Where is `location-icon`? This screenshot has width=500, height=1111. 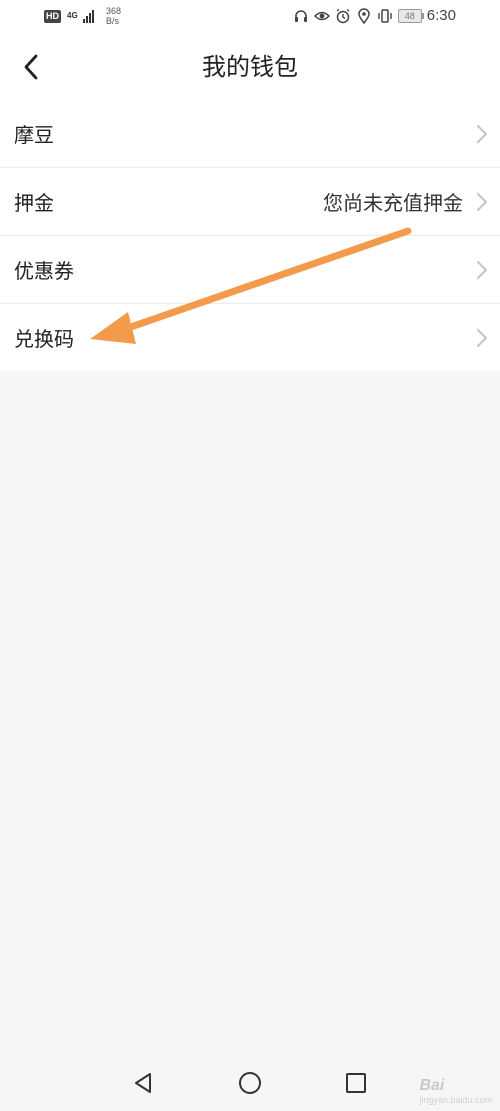 location-icon is located at coordinates (364, 15).